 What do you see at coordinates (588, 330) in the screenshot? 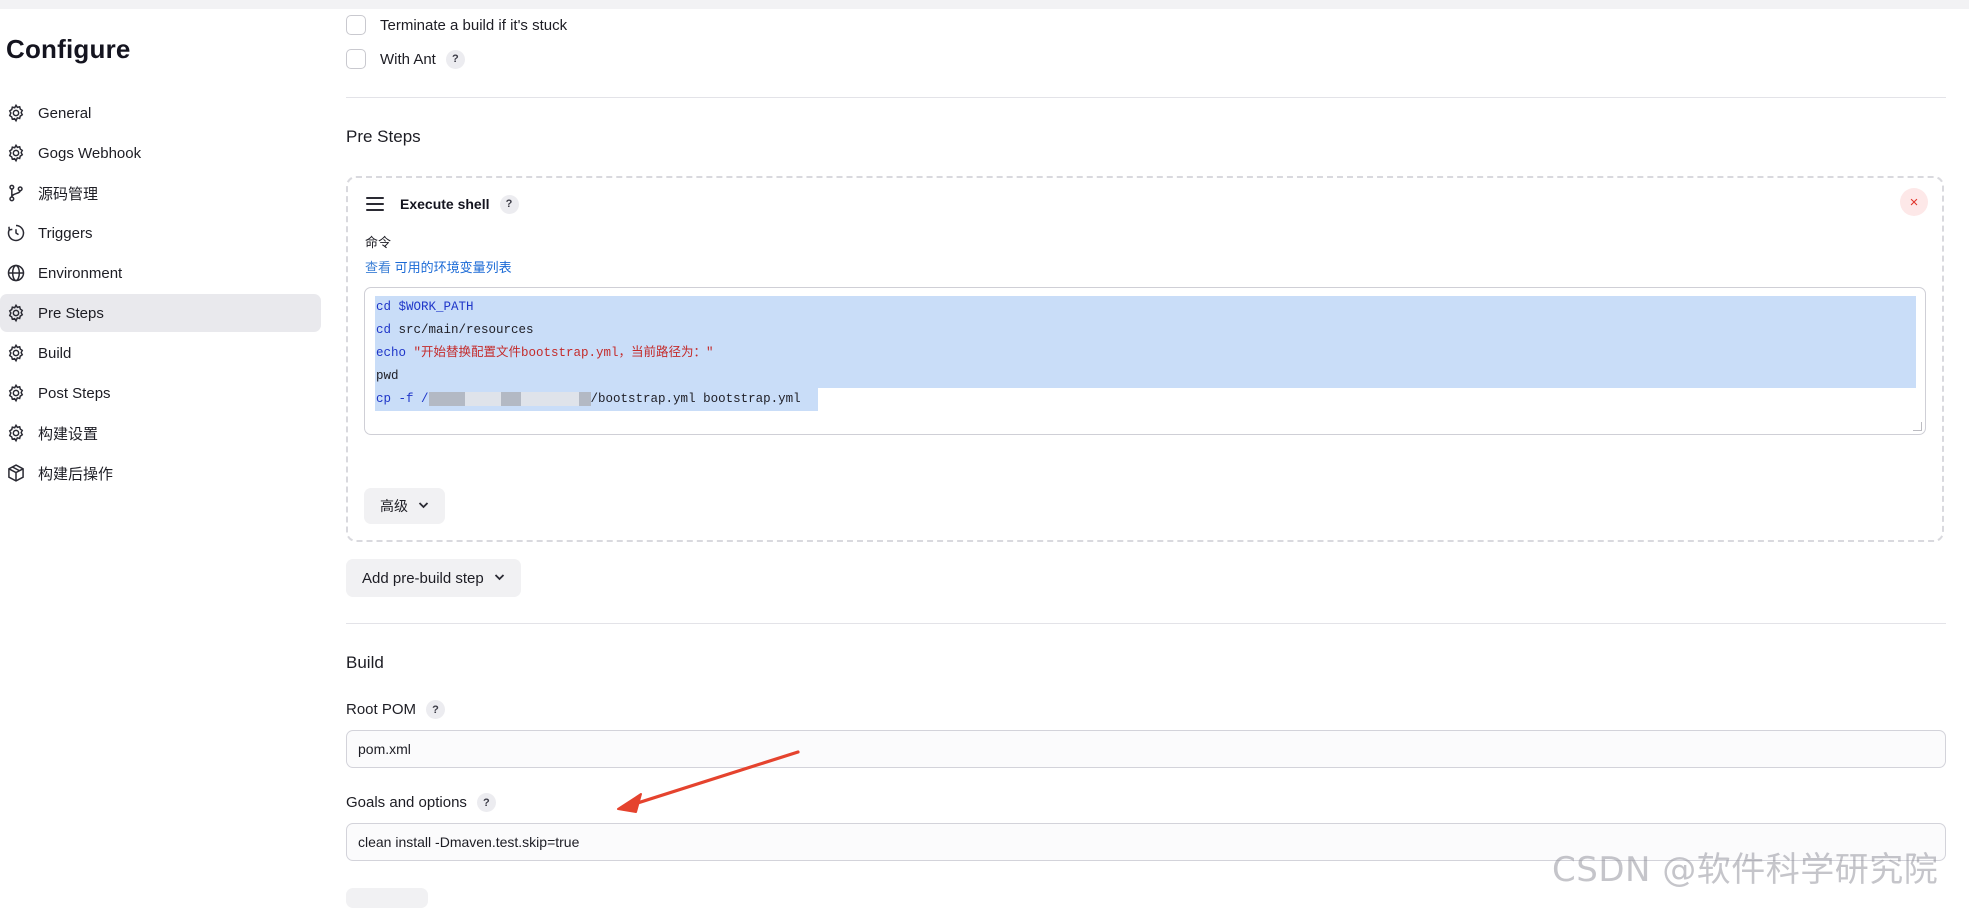
I see `code-line: cd src/main/resources` at bounding box center [588, 330].